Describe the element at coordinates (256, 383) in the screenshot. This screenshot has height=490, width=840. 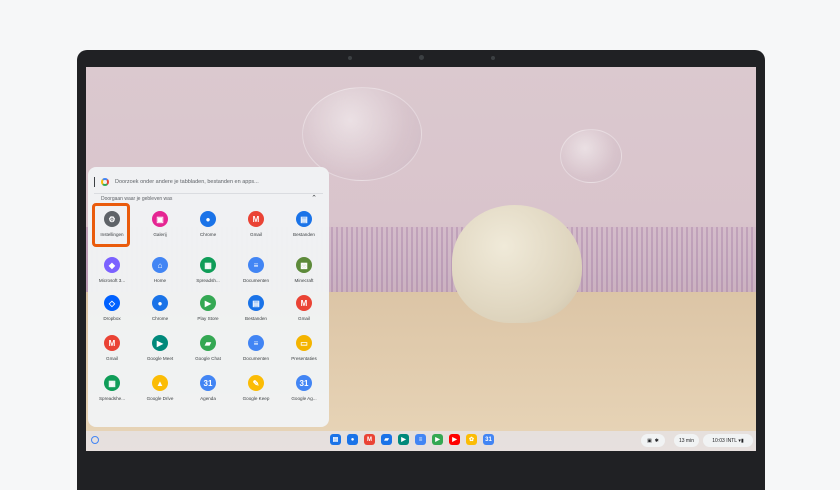
I see `keep-icon: ✎` at that location.